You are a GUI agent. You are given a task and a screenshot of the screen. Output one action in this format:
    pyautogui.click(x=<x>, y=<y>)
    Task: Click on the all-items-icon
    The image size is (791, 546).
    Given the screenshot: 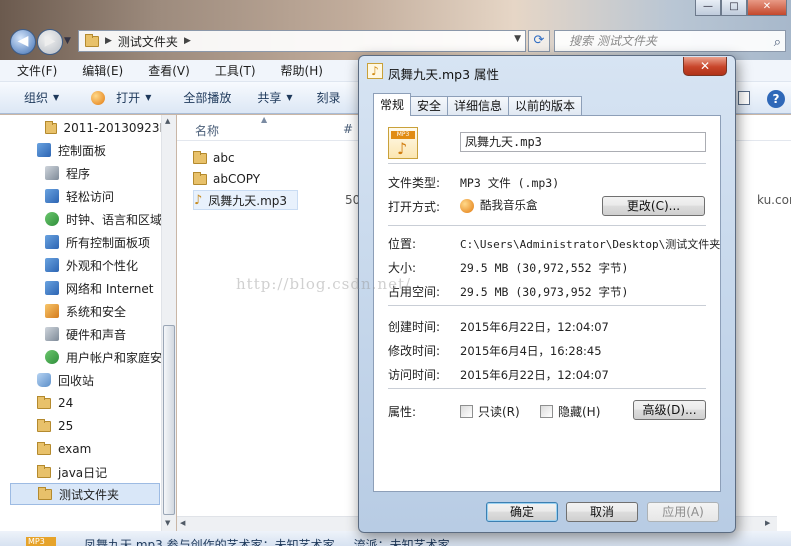 What is the action you would take?
    pyautogui.click(x=52, y=242)
    